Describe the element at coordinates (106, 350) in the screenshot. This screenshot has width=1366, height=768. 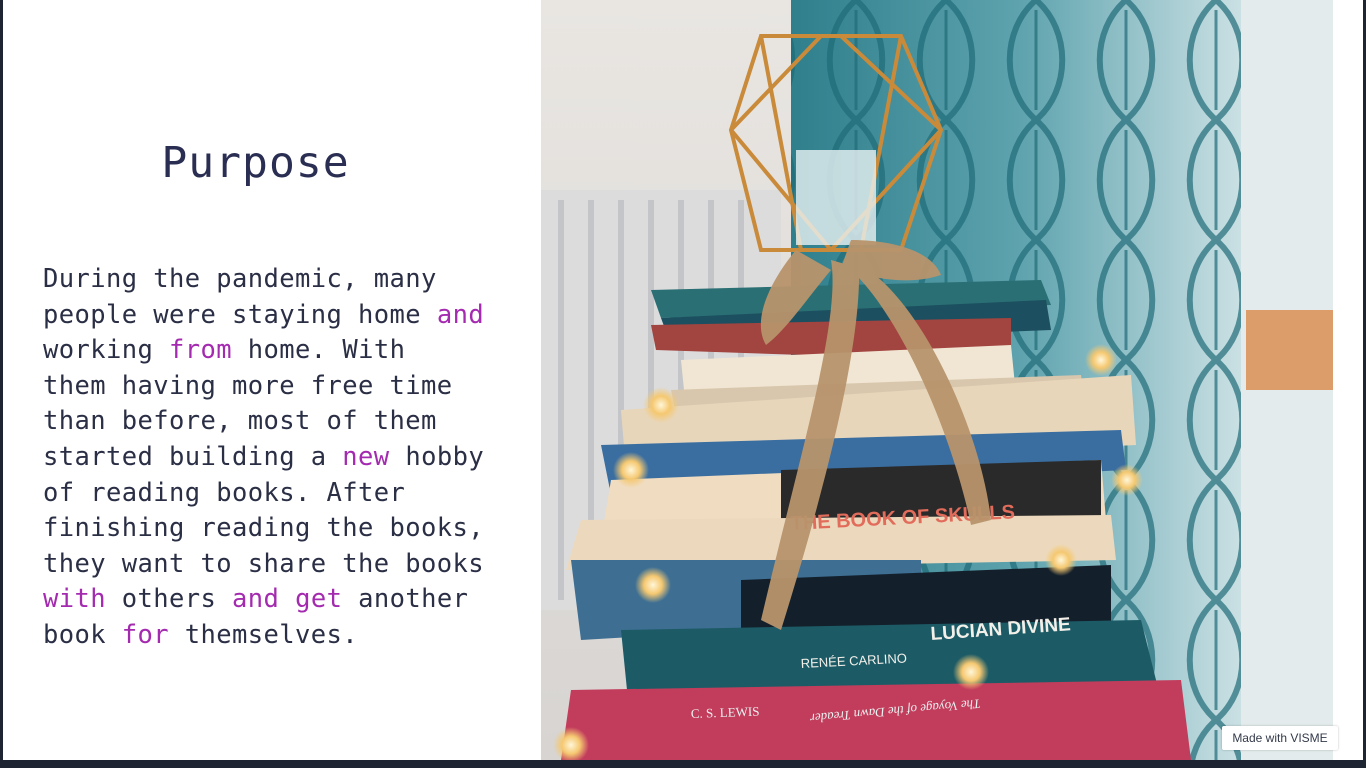
I see `body-text-segment: working` at that location.